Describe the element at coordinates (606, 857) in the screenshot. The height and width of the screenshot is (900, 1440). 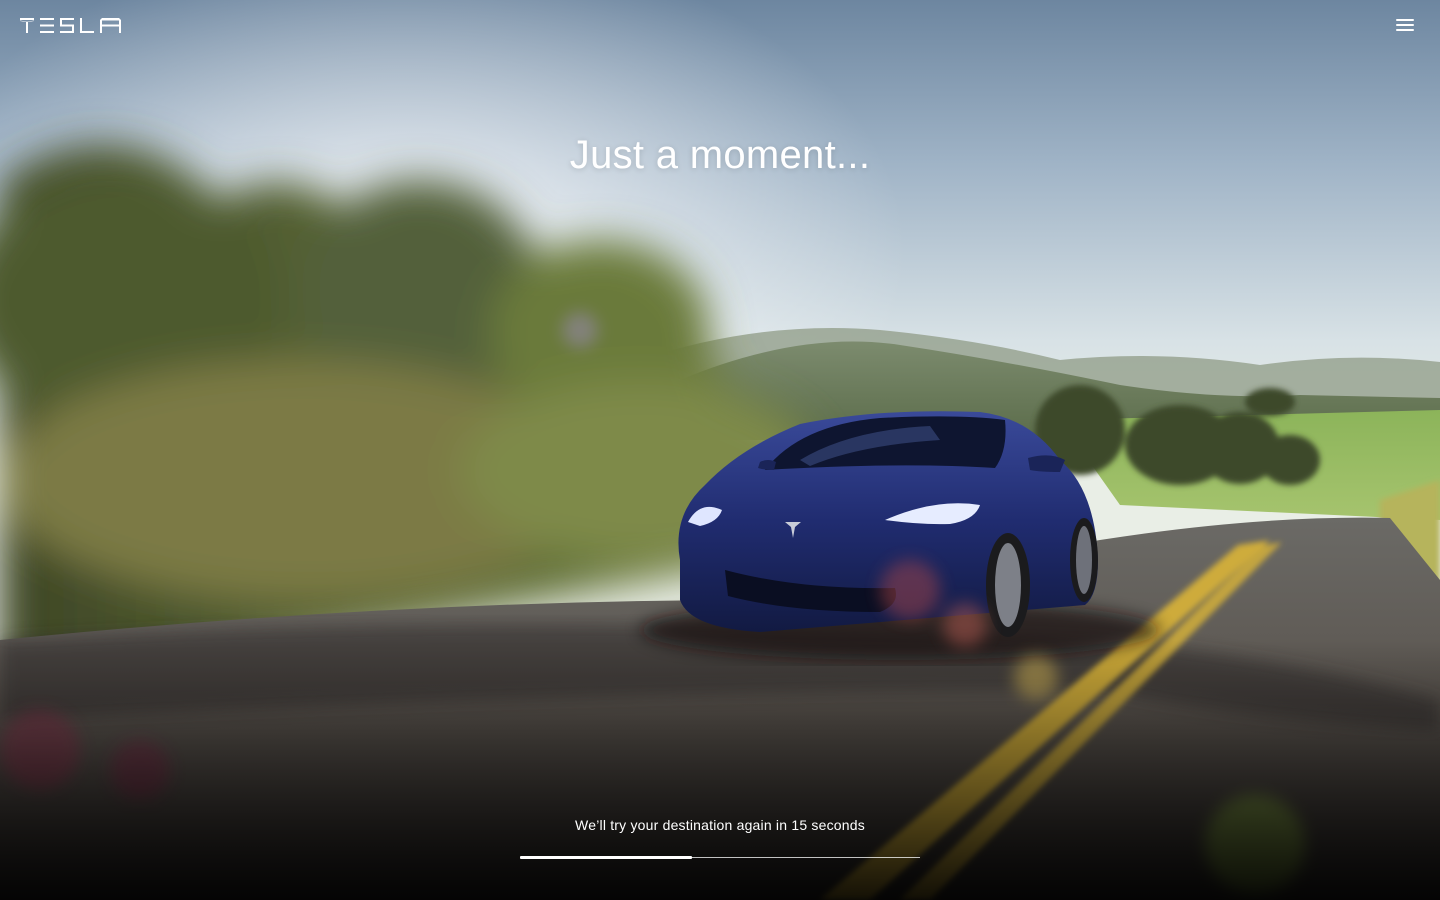
I see `progress-fill` at that location.